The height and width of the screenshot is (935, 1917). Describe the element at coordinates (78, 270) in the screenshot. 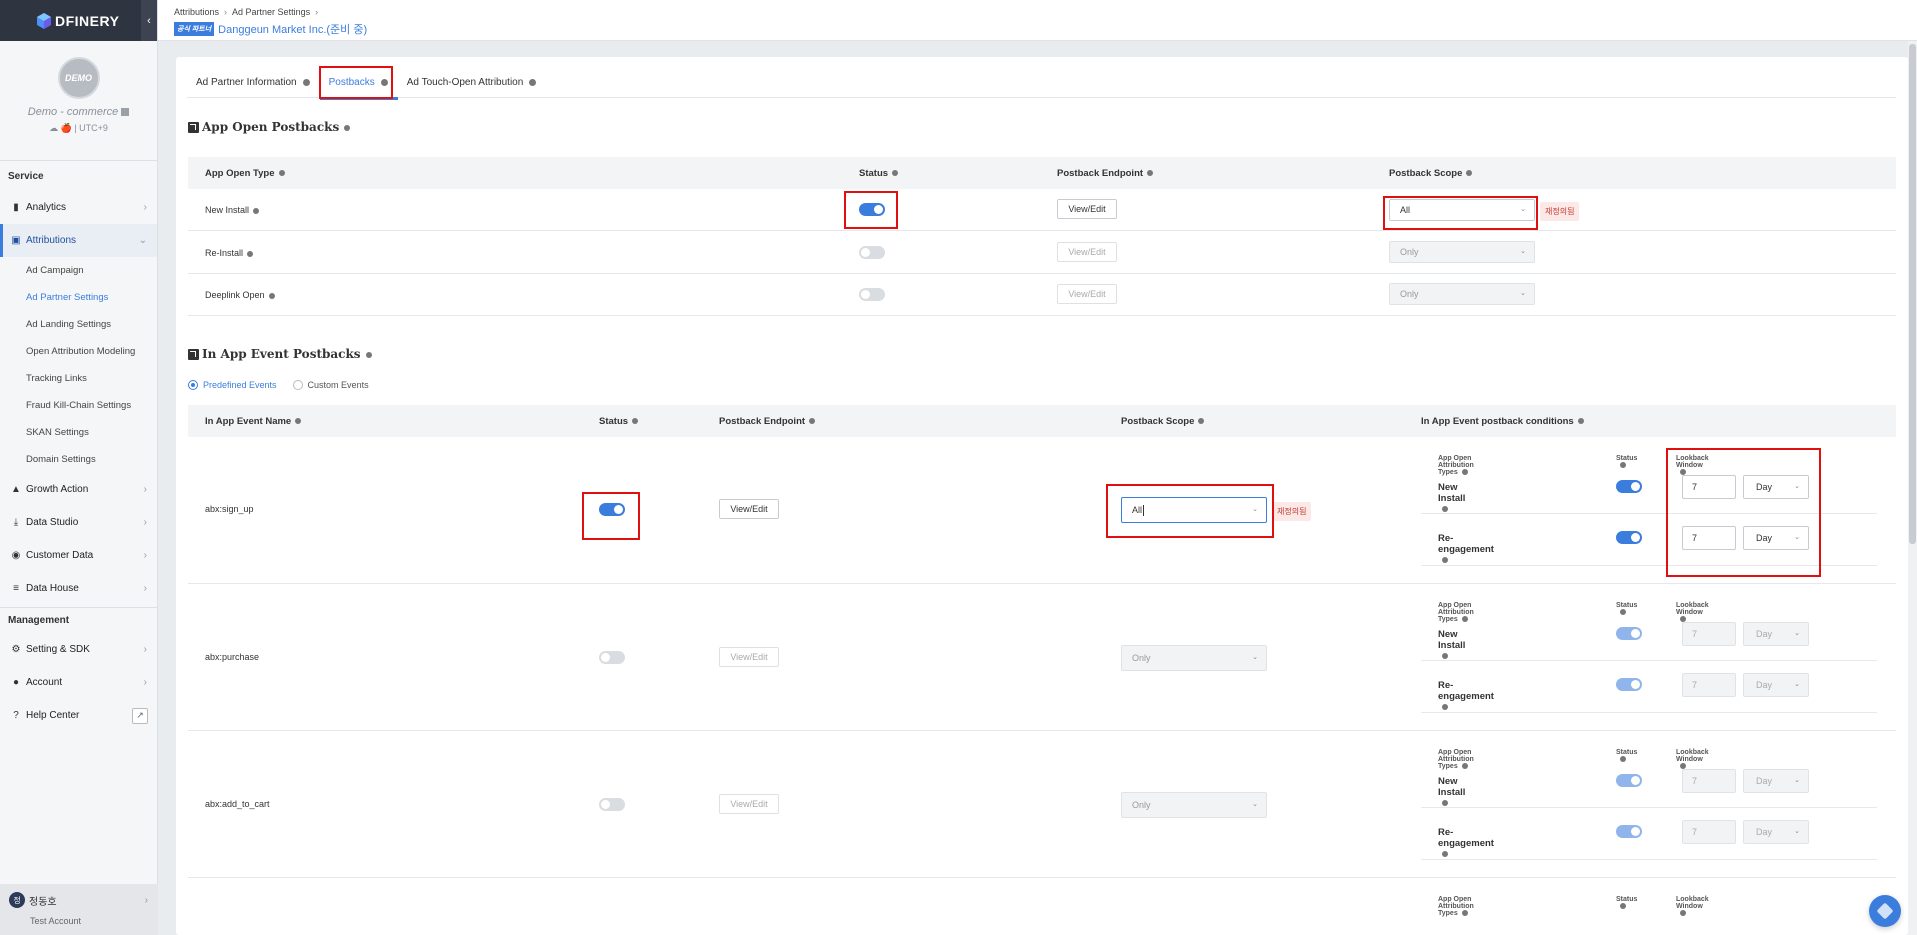

I see `sidebar-subitem-ad-campaign: Ad Campaign` at that location.